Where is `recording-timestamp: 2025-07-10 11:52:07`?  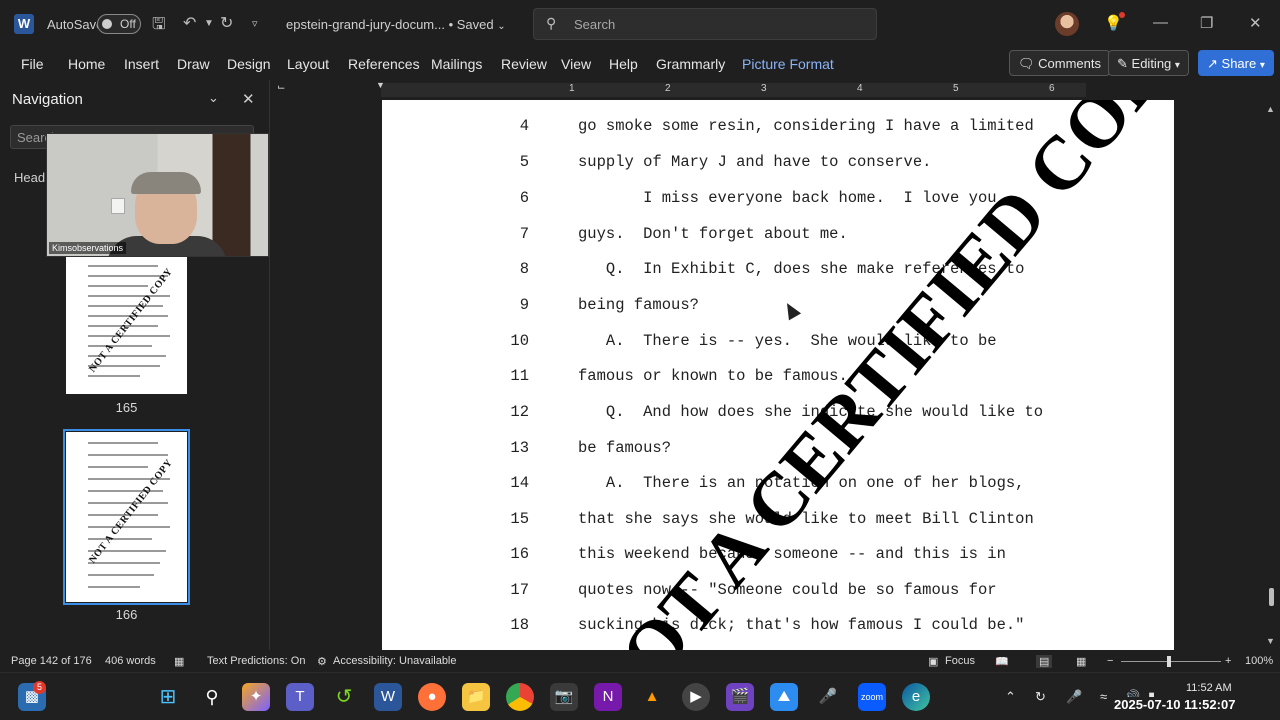 recording-timestamp: 2025-07-10 11:52:07 is located at coordinates (1192, 705).